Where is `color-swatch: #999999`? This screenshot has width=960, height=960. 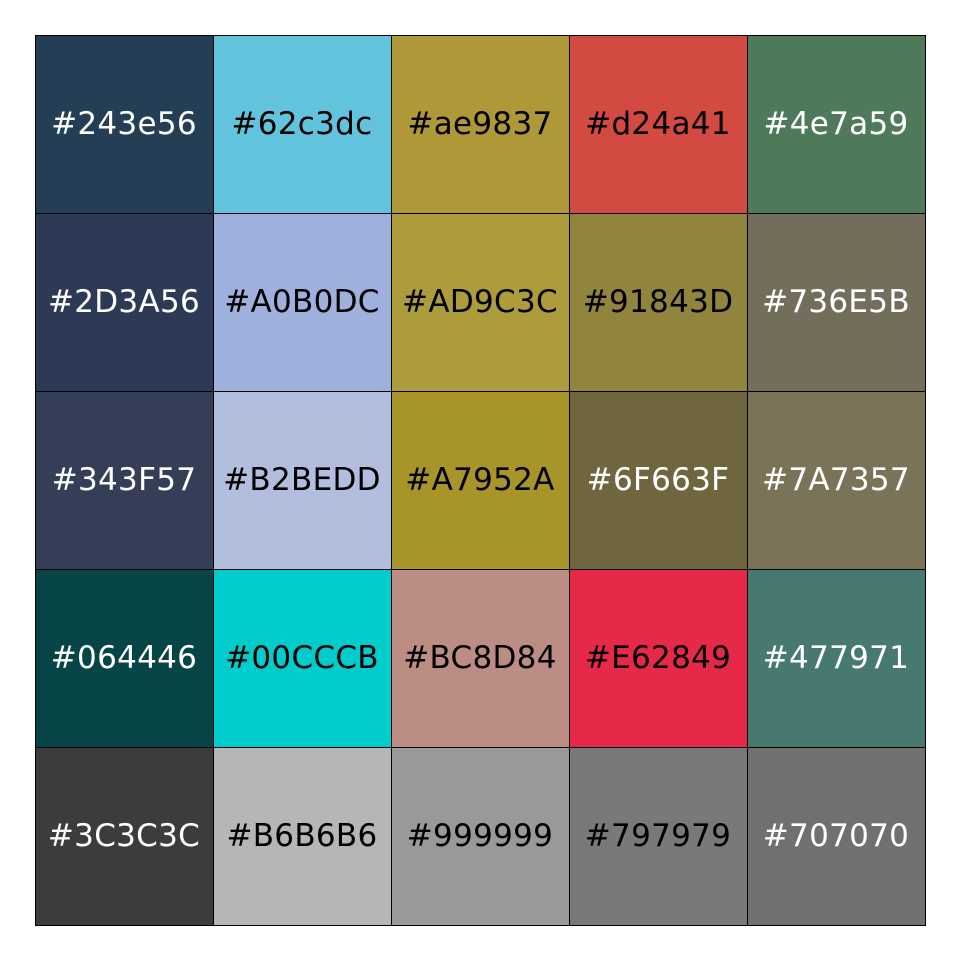 color-swatch: #999999 is located at coordinates (480, 836).